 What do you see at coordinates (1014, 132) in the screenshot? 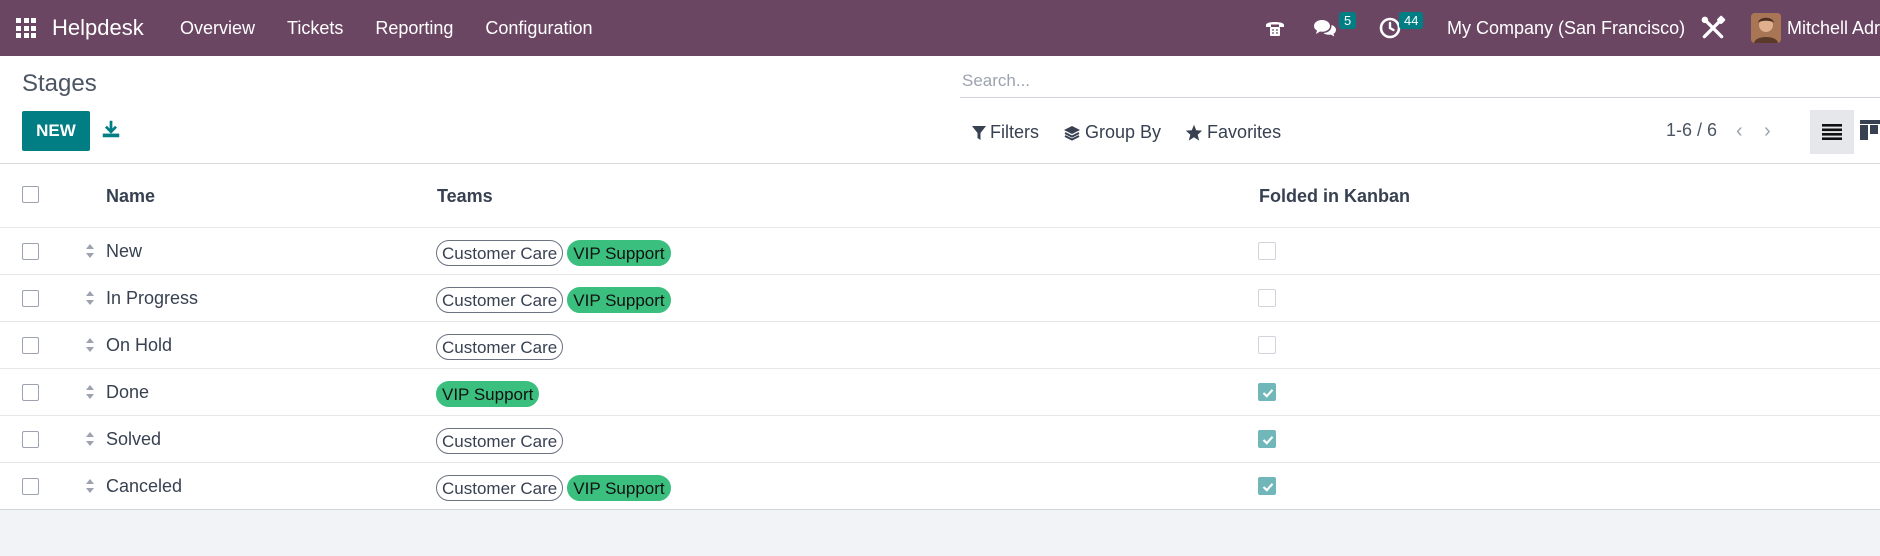
I see `filters-label: Filters` at bounding box center [1014, 132].